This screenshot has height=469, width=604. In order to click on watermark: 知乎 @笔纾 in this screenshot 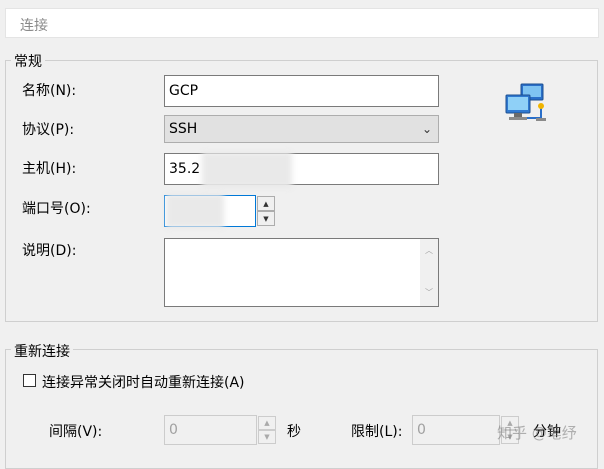, I will do `click(537, 433)`.